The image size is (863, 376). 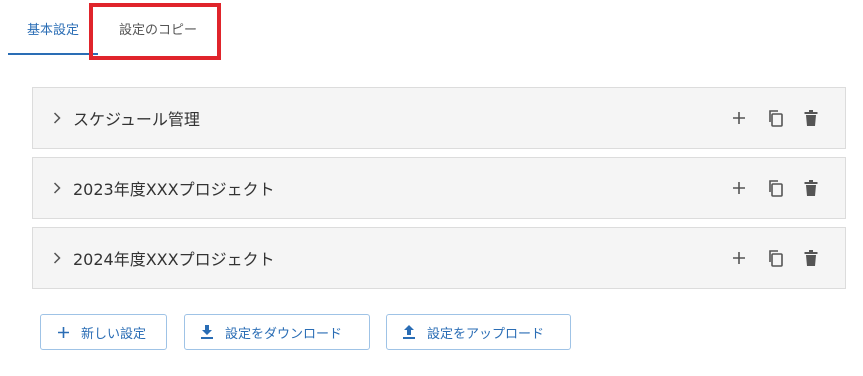 I want to click on tab-label: 基本設定, so click(x=52, y=30).